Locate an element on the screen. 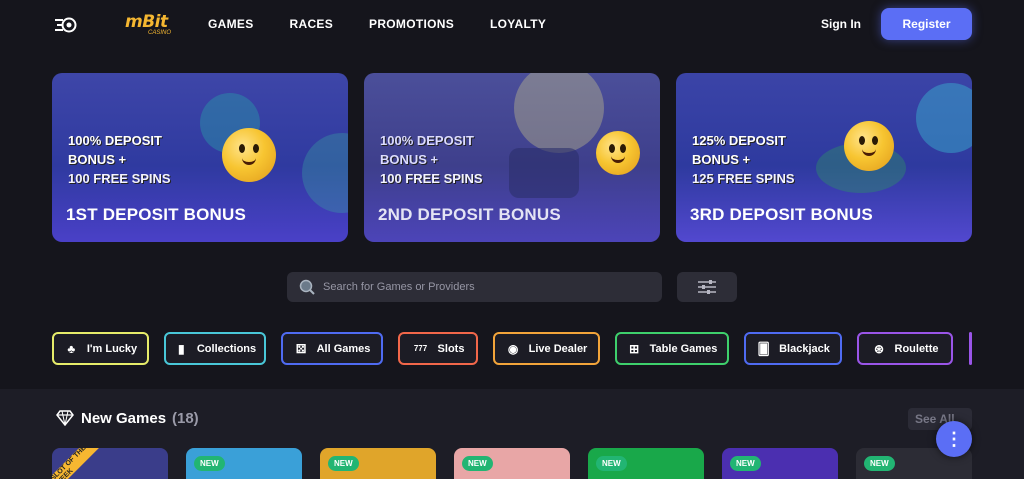 This screenshot has height=479, width=1024. logo-subtitle: CASINO is located at coordinates (160, 33).